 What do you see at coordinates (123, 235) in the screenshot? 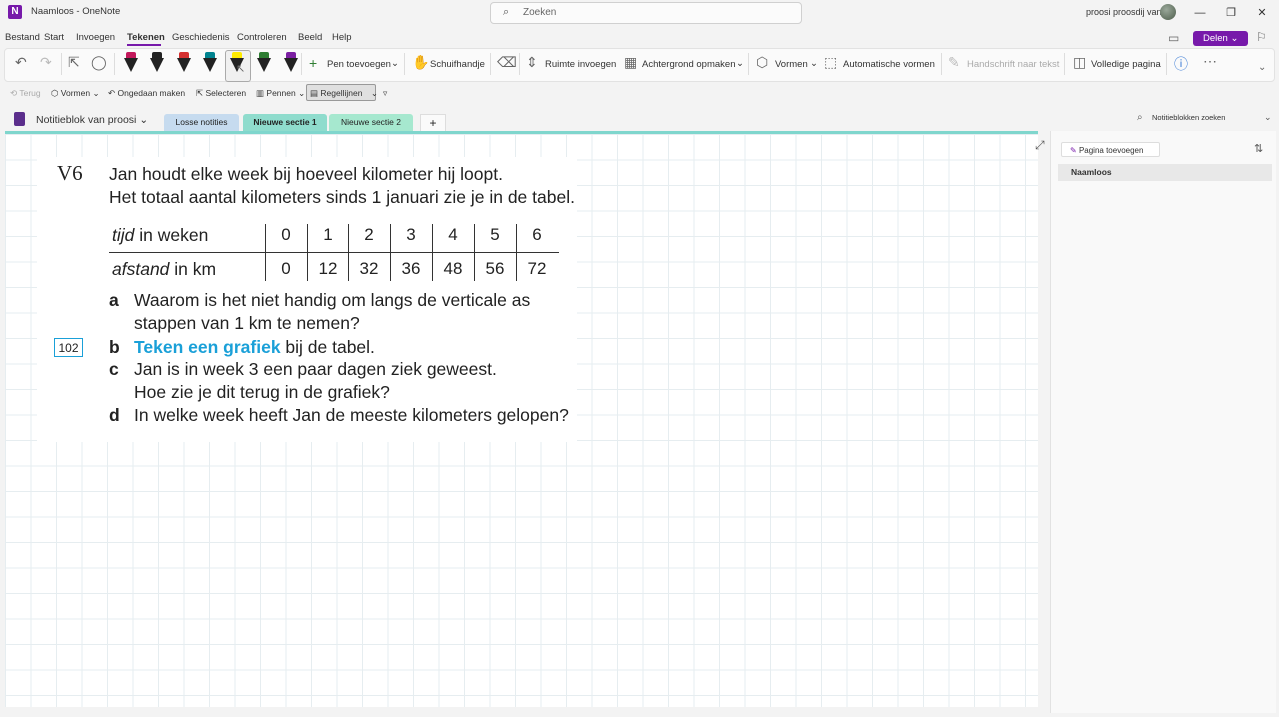
I see `row1-label-italic: tijd` at bounding box center [123, 235].